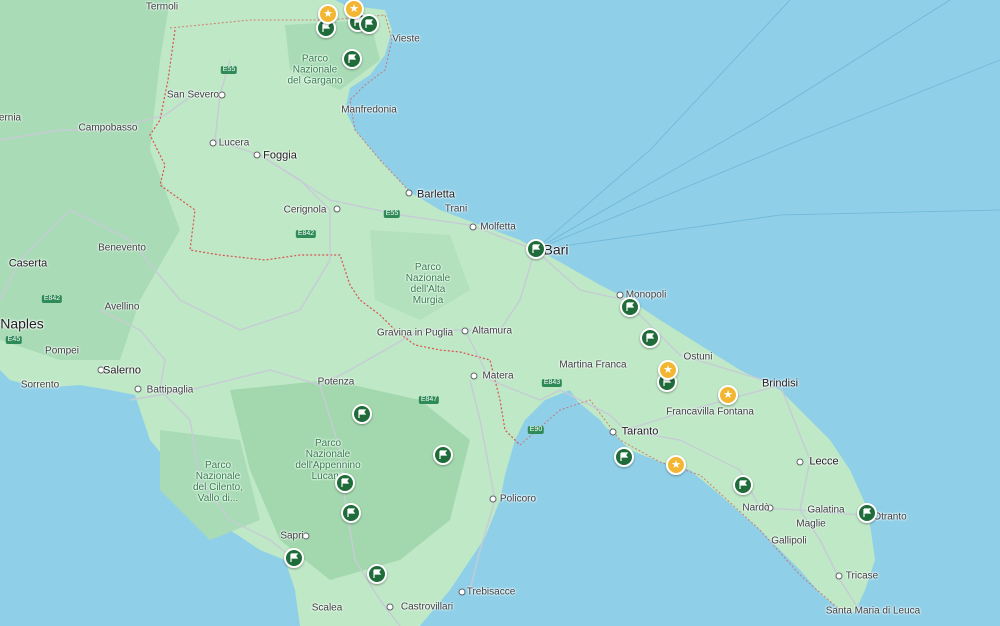  Describe the element at coordinates (122, 307) in the screenshot. I see `place-label: Avellino` at that location.